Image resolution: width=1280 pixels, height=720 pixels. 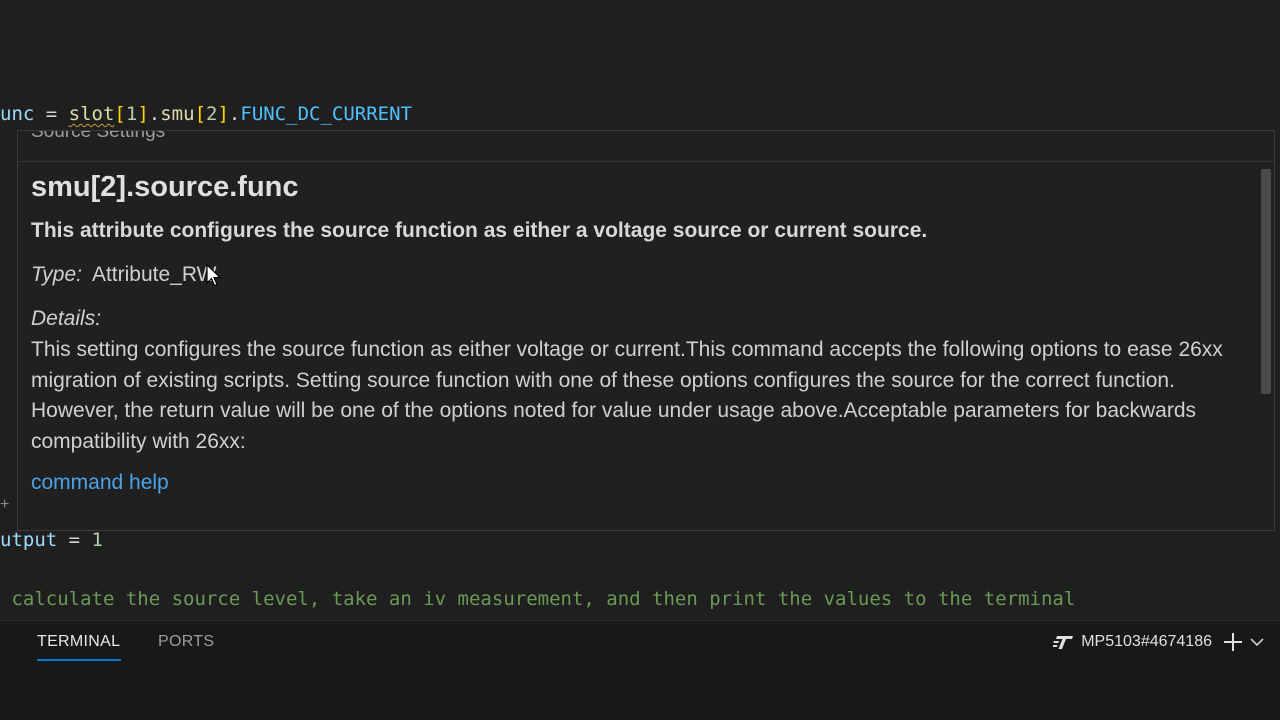 I want to click on terminal-instance: MP5103#4674186, so click(x=1132, y=642).